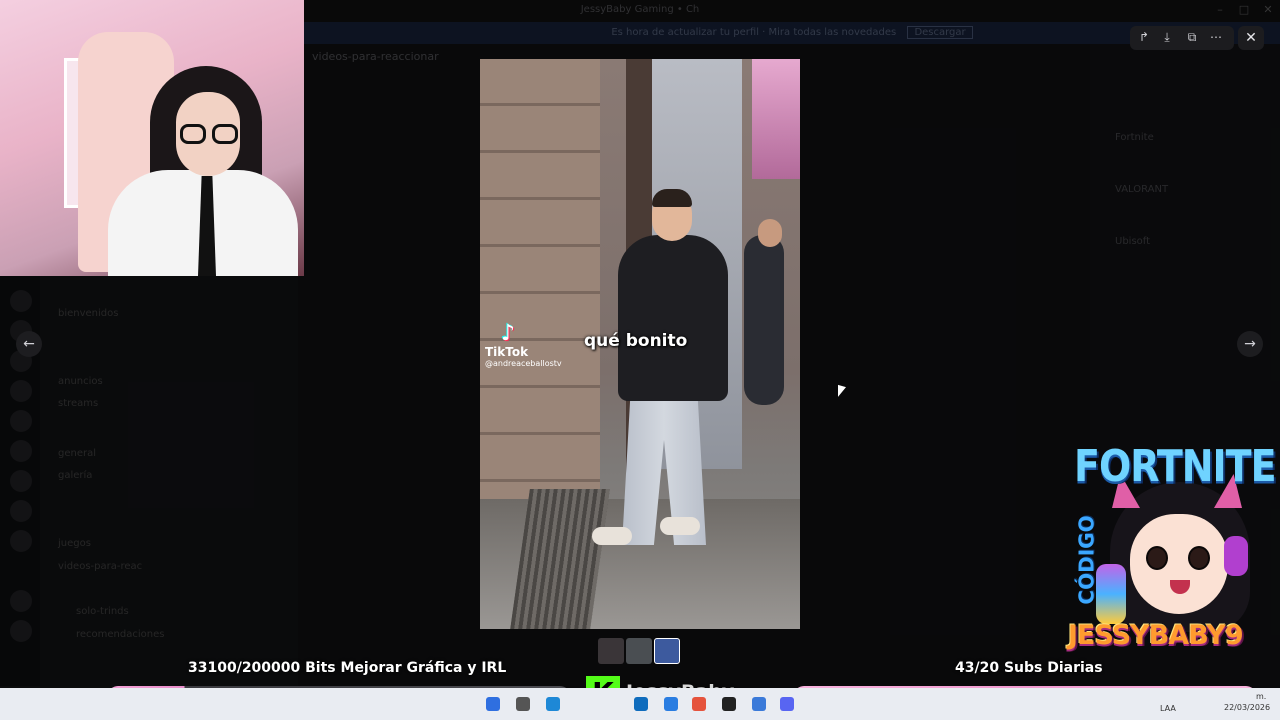  What do you see at coordinates (1132, 241) in the screenshot?
I see `member-item: Ubisoft` at bounding box center [1132, 241].